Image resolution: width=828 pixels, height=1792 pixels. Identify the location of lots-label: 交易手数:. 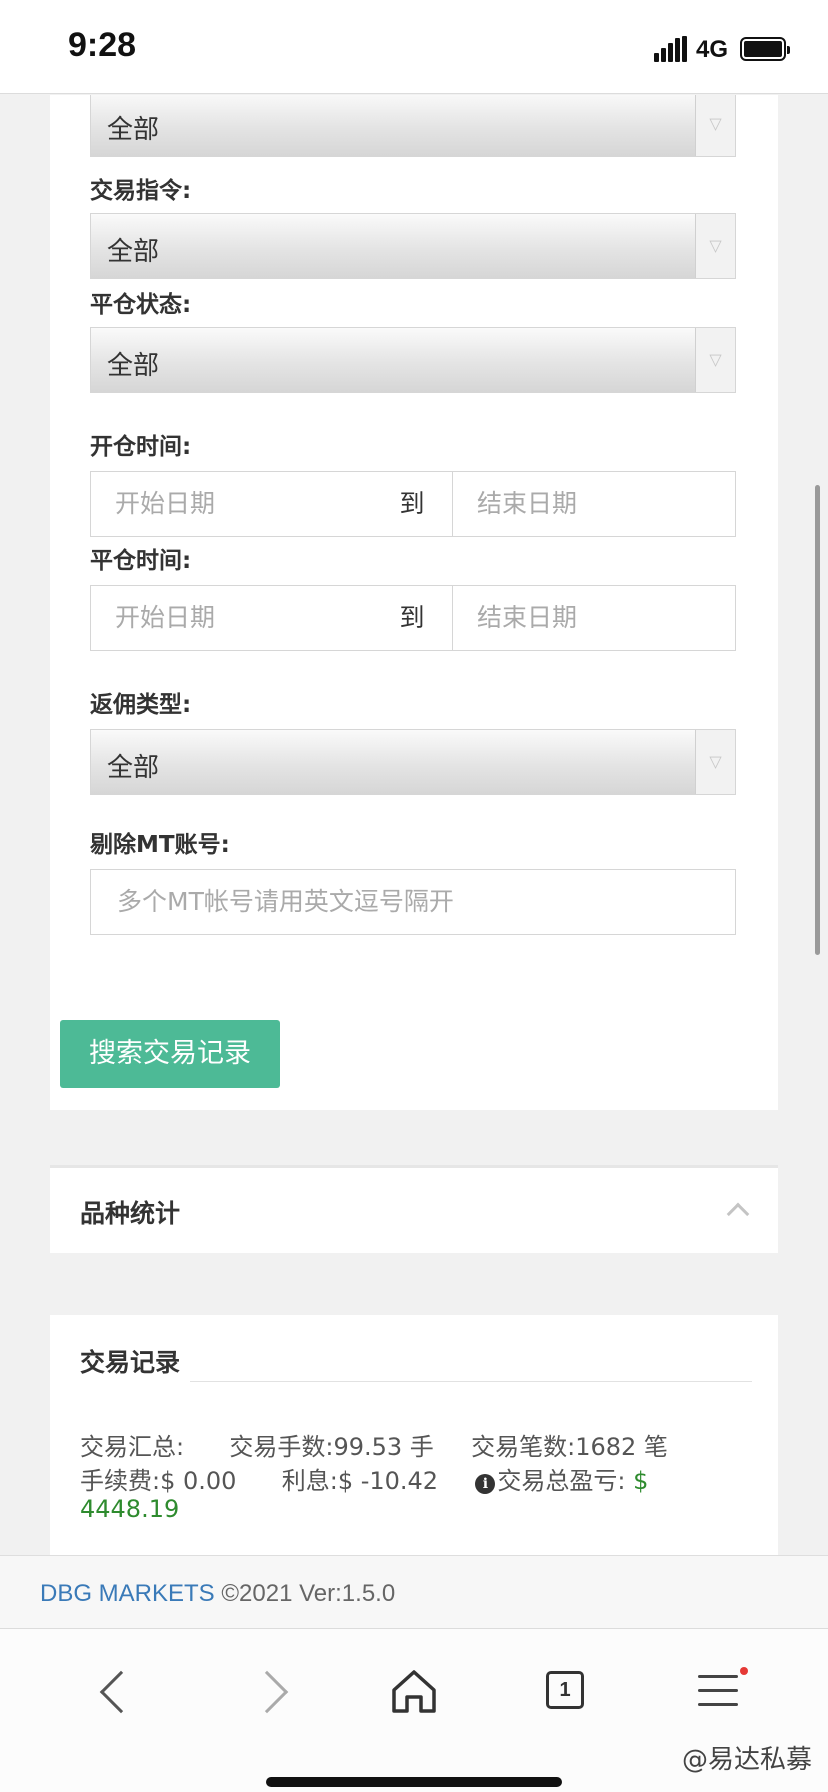
(281, 1447).